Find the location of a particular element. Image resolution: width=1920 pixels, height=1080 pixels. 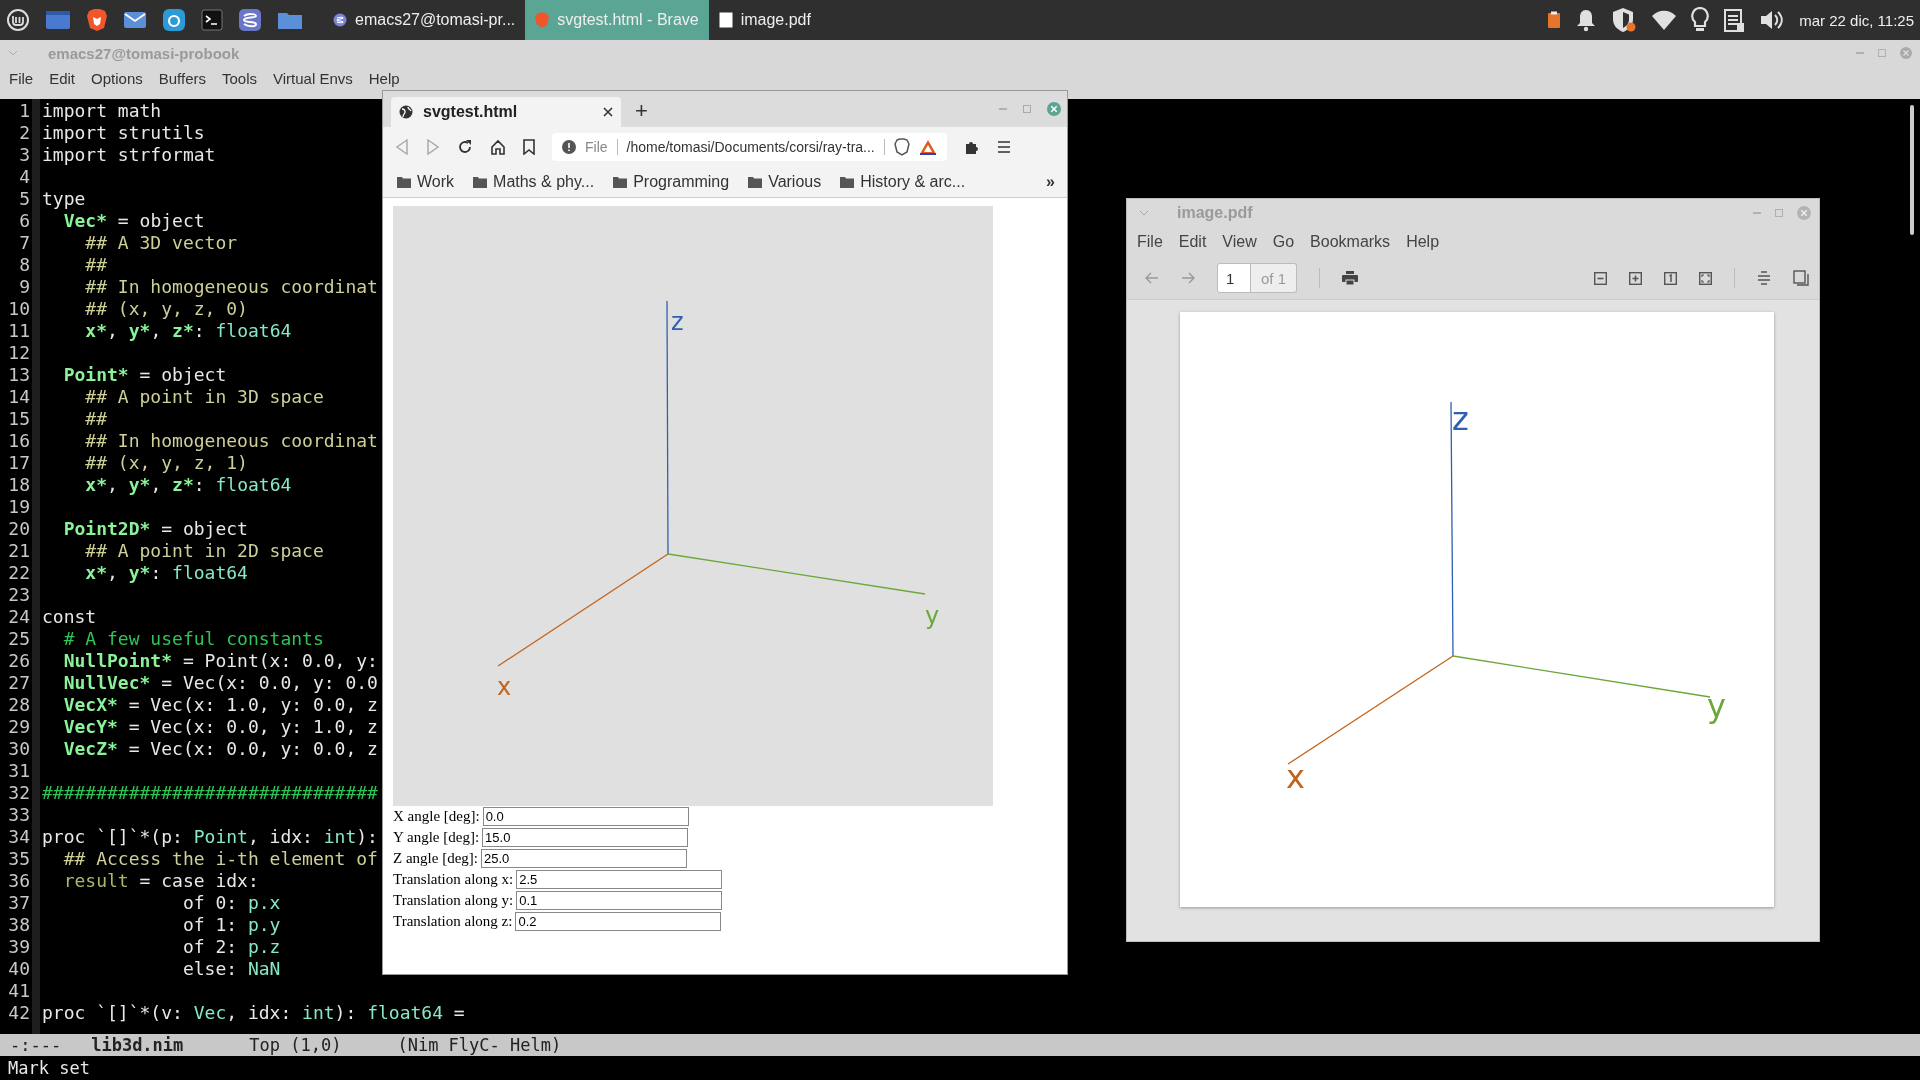

dual-page-icon is located at coordinates (1801, 278).